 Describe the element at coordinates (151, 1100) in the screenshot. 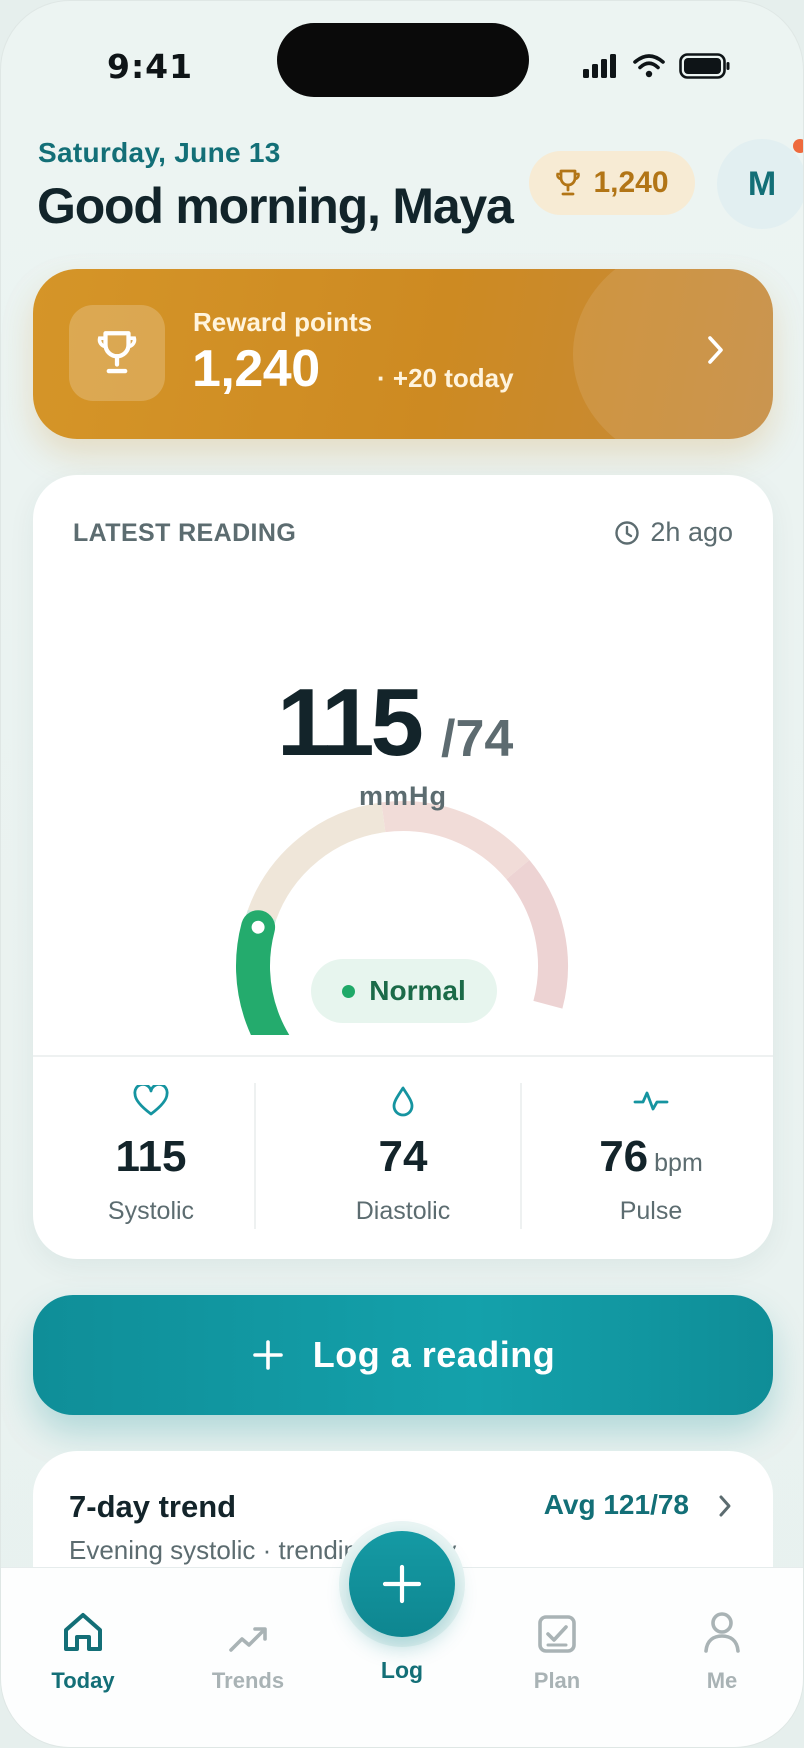

I see `heart-icon` at that location.